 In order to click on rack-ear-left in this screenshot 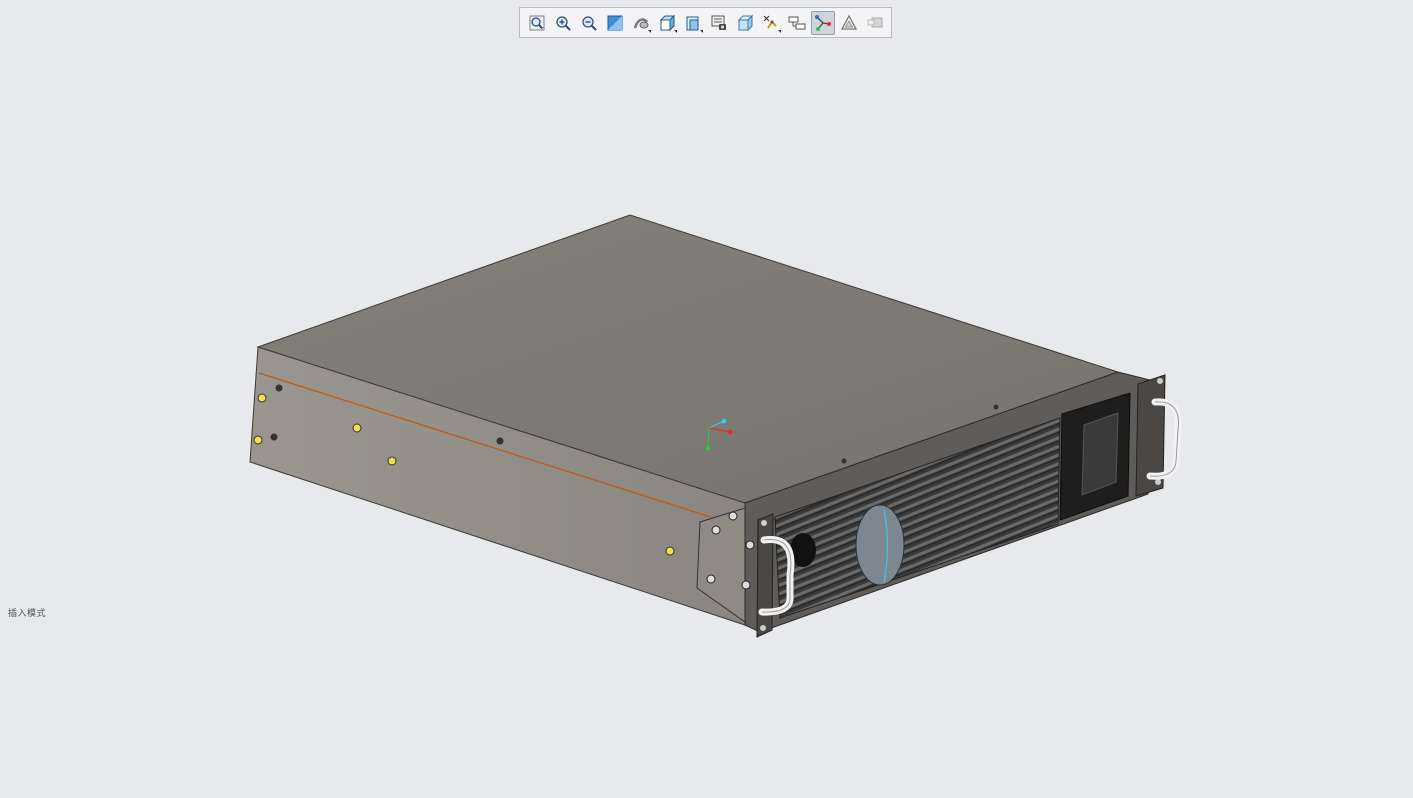, I will do `click(765, 575)`.